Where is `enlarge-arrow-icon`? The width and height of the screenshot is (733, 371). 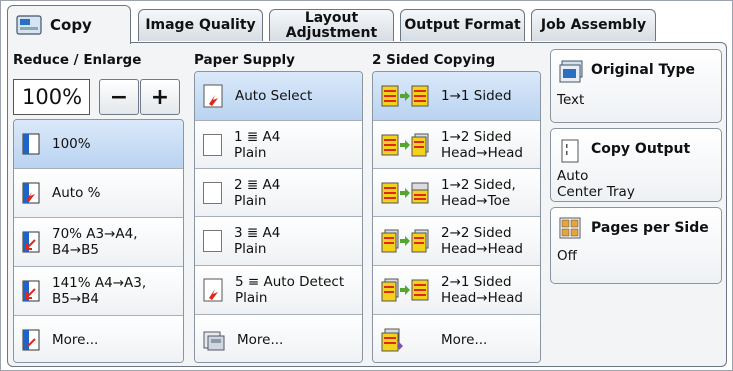 enlarge-arrow-icon is located at coordinates (31, 291).